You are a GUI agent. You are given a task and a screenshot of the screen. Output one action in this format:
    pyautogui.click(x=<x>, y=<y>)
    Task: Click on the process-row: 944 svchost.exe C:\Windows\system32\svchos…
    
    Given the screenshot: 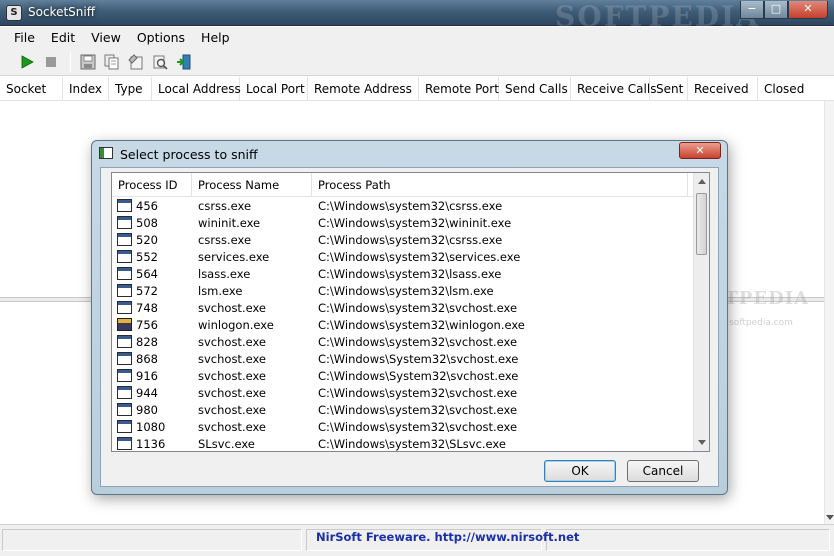 What is the action you would take?
    pyautogui.click(x=403, y=392)
    